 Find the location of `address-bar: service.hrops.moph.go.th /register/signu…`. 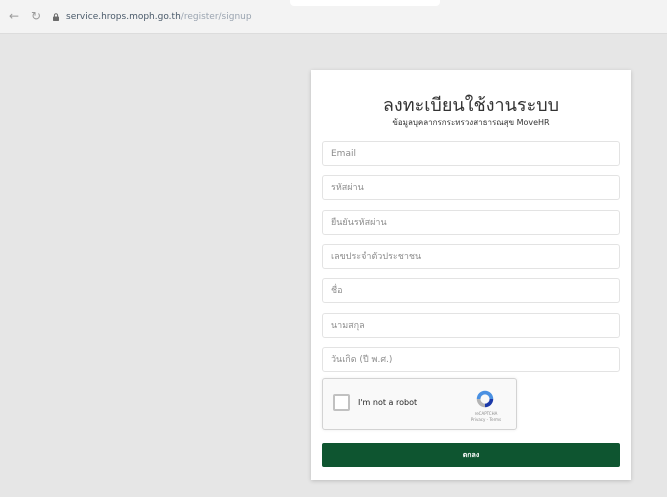

address-bar: service.hrops.moph.go.th /register/signu… is located at coordinates (202, 17).